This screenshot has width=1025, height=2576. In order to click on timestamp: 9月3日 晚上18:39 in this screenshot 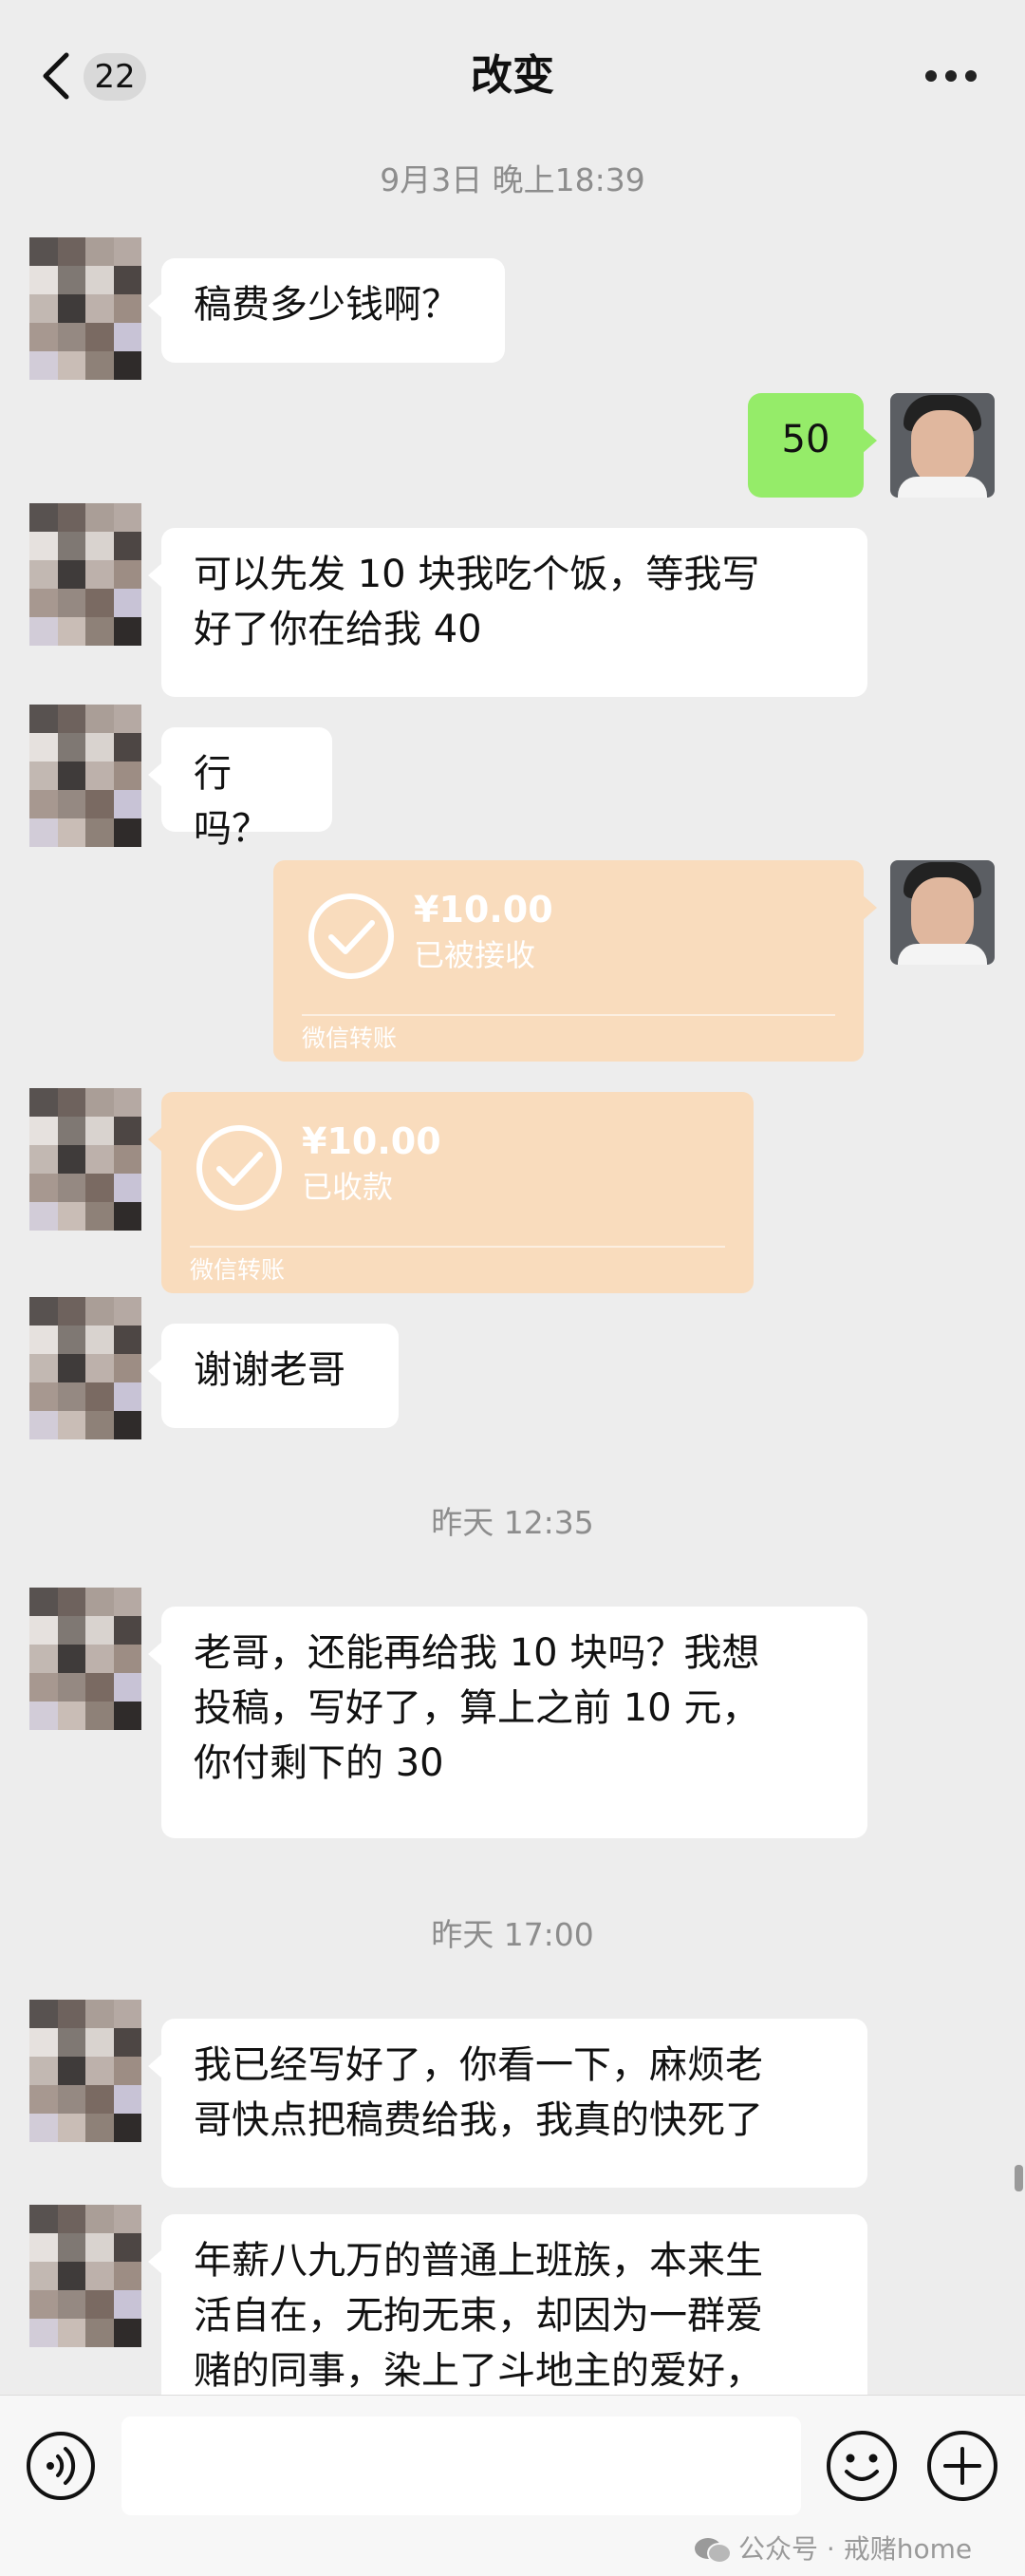, I will do `click(512, 179)`.